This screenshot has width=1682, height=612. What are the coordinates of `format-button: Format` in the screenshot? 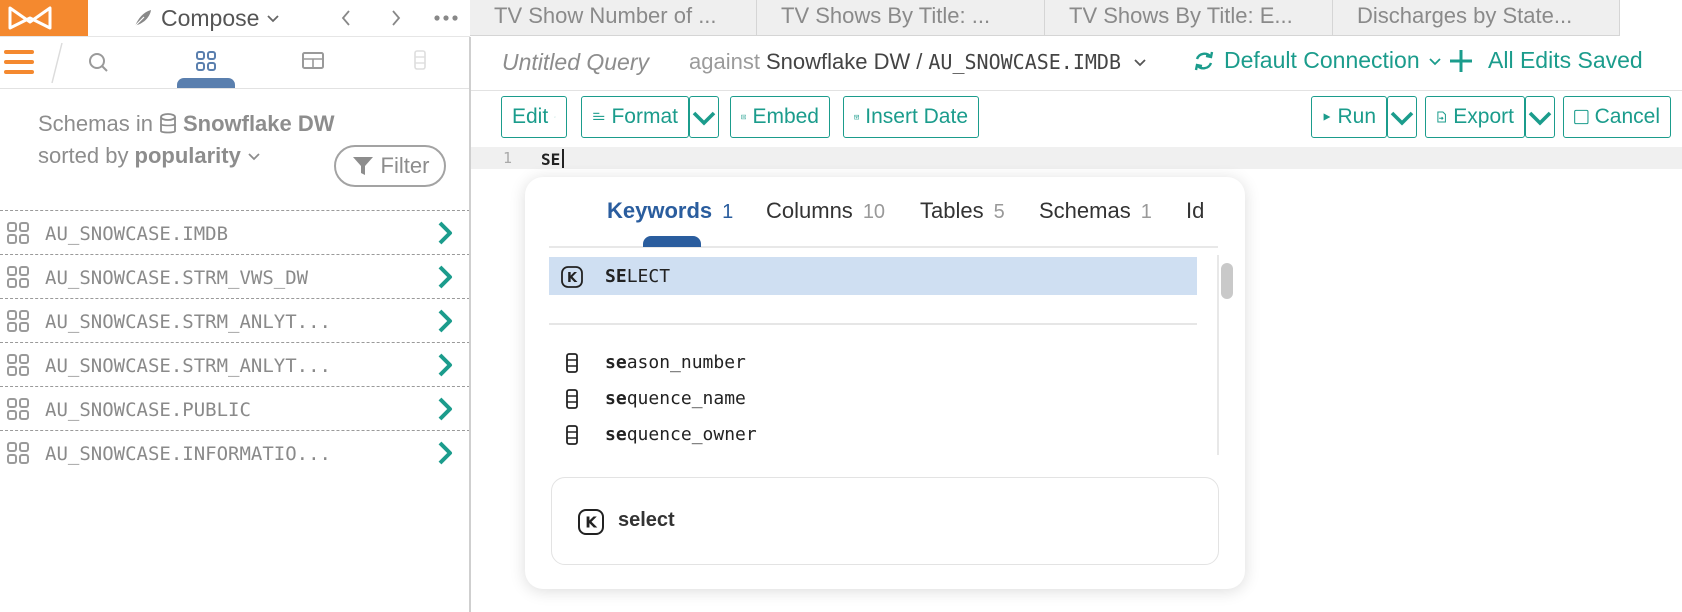 It's located at (635, 117).